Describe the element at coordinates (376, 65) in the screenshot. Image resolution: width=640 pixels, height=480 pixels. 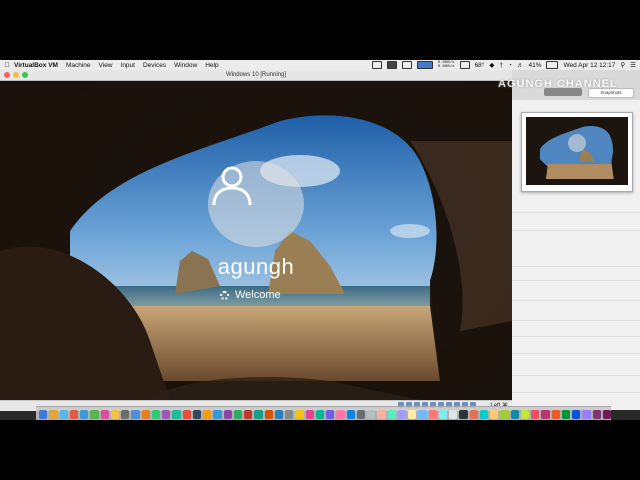
I see `display-icon` at that location.